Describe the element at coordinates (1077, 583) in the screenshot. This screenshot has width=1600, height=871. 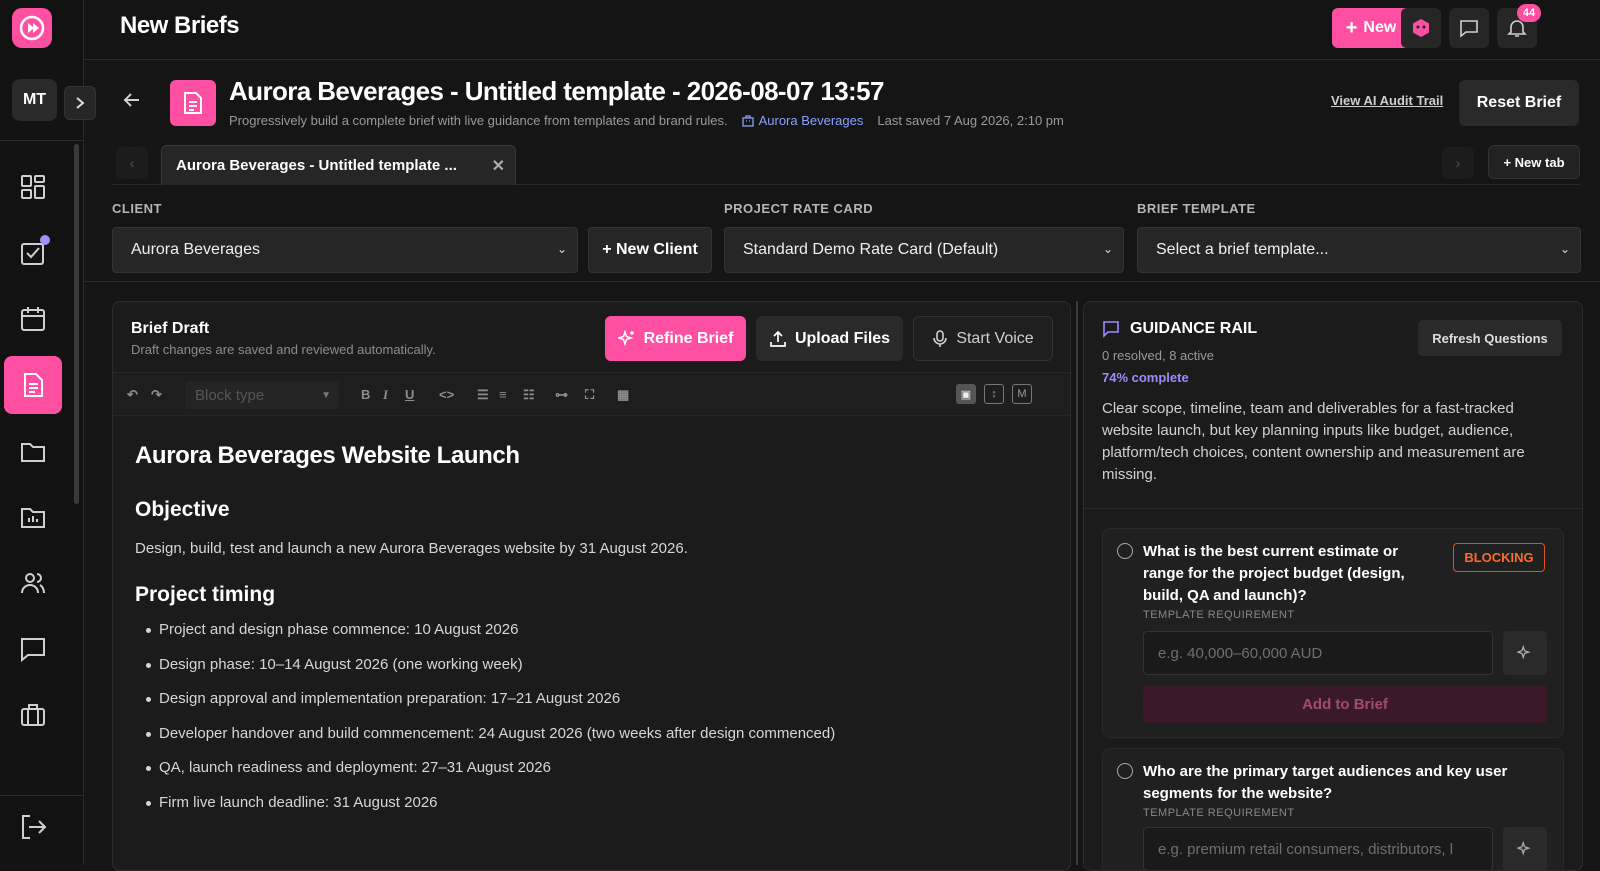
I see `panel-resize-handle` at that location.